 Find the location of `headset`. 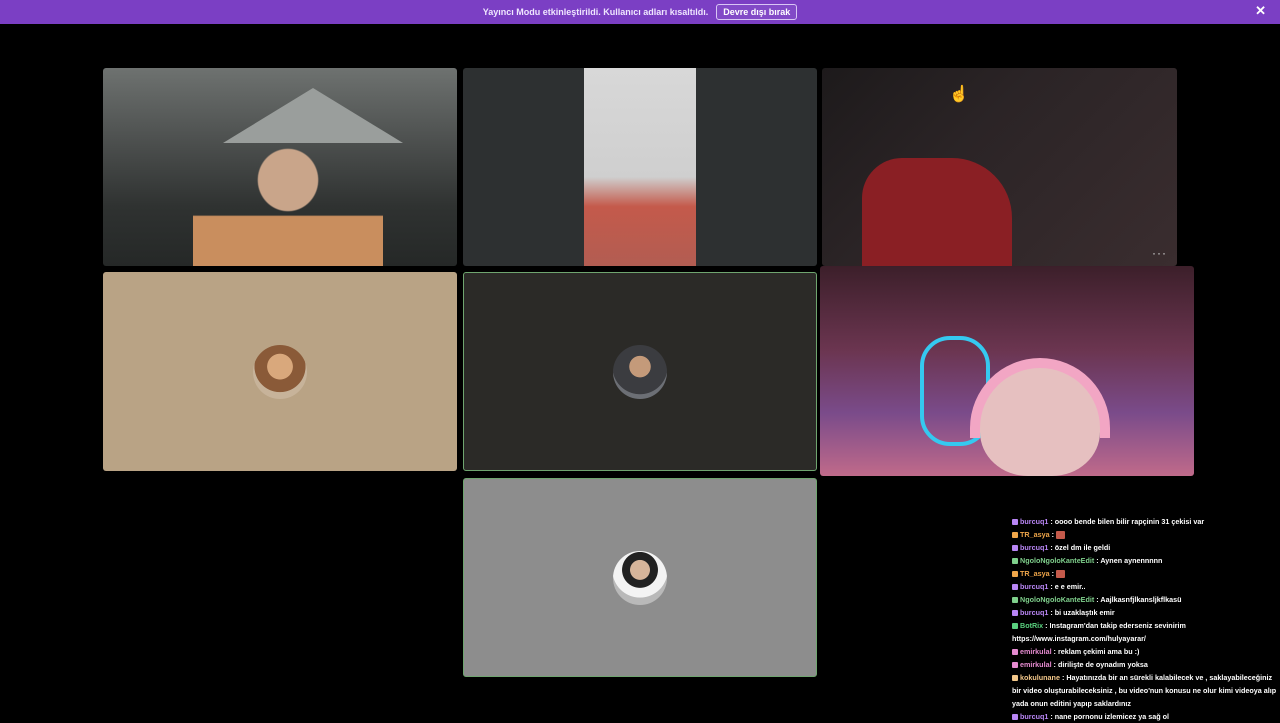

headset is located at coordinates (1040, 398).